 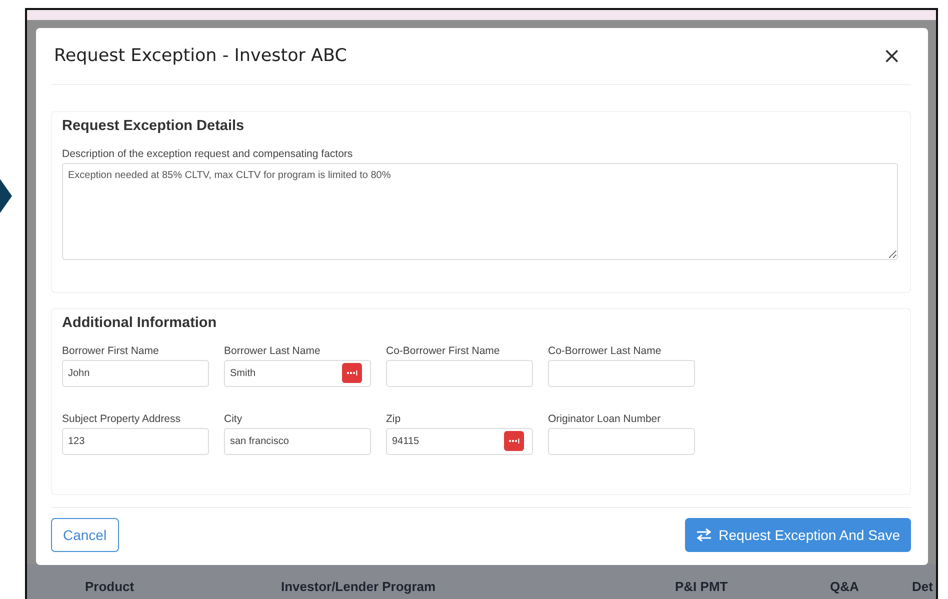 I want to click on column-header: P&I PMT, so click(x=702, y=586).